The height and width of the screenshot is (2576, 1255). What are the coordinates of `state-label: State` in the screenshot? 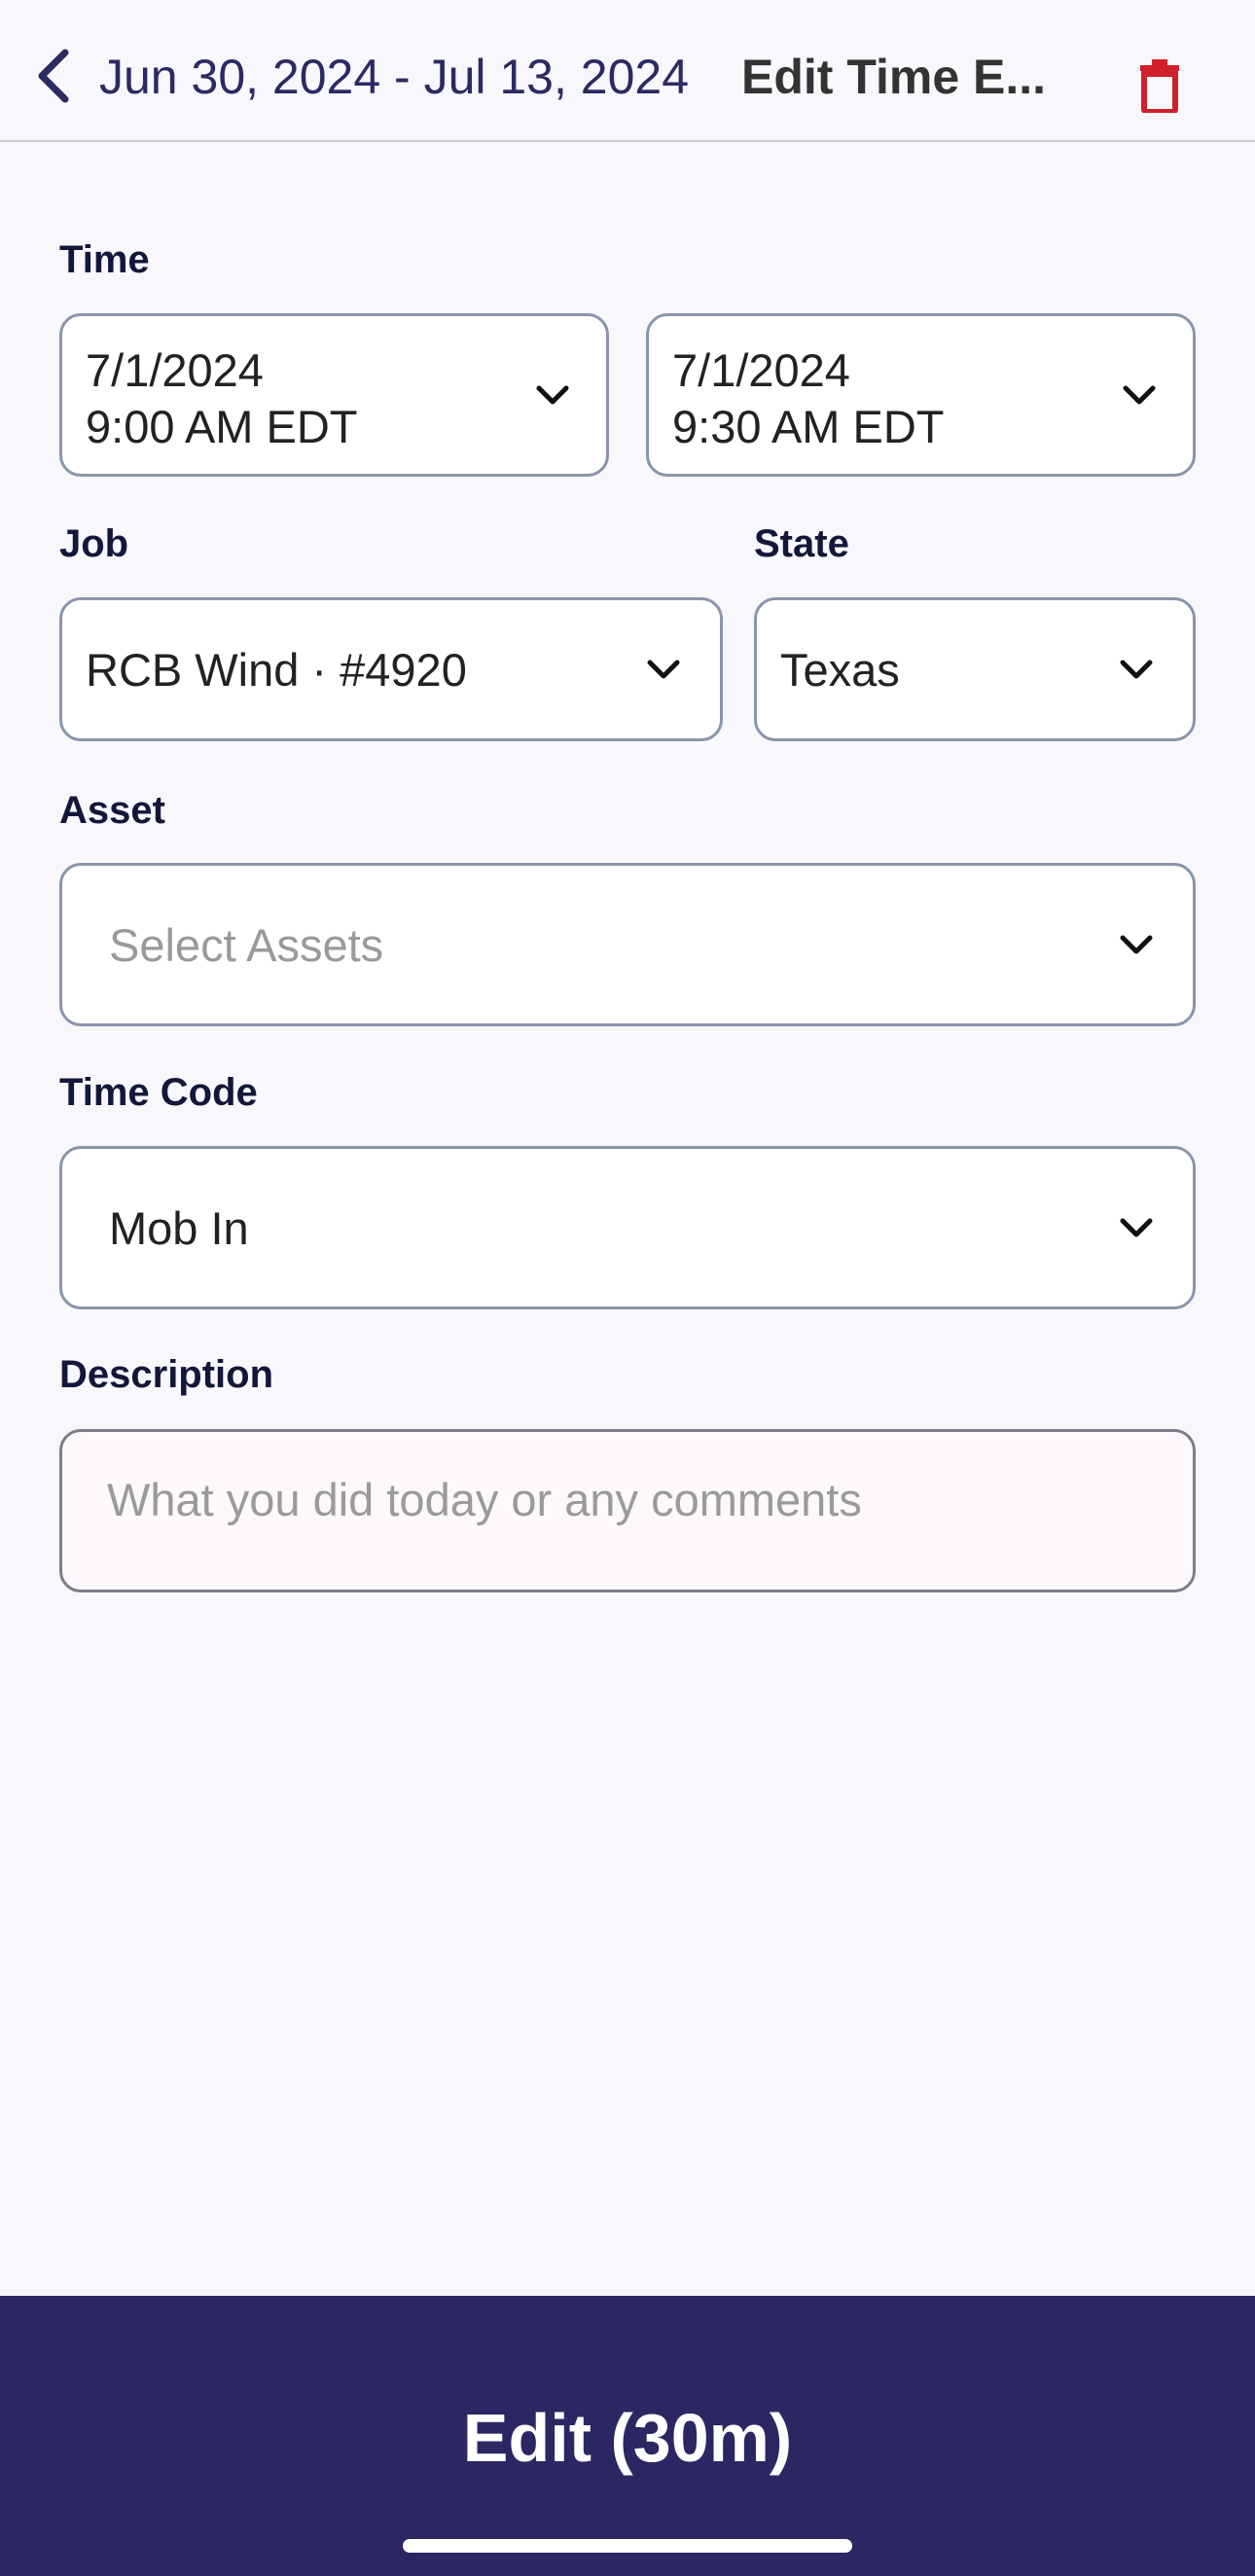 It's located at (801, 543).